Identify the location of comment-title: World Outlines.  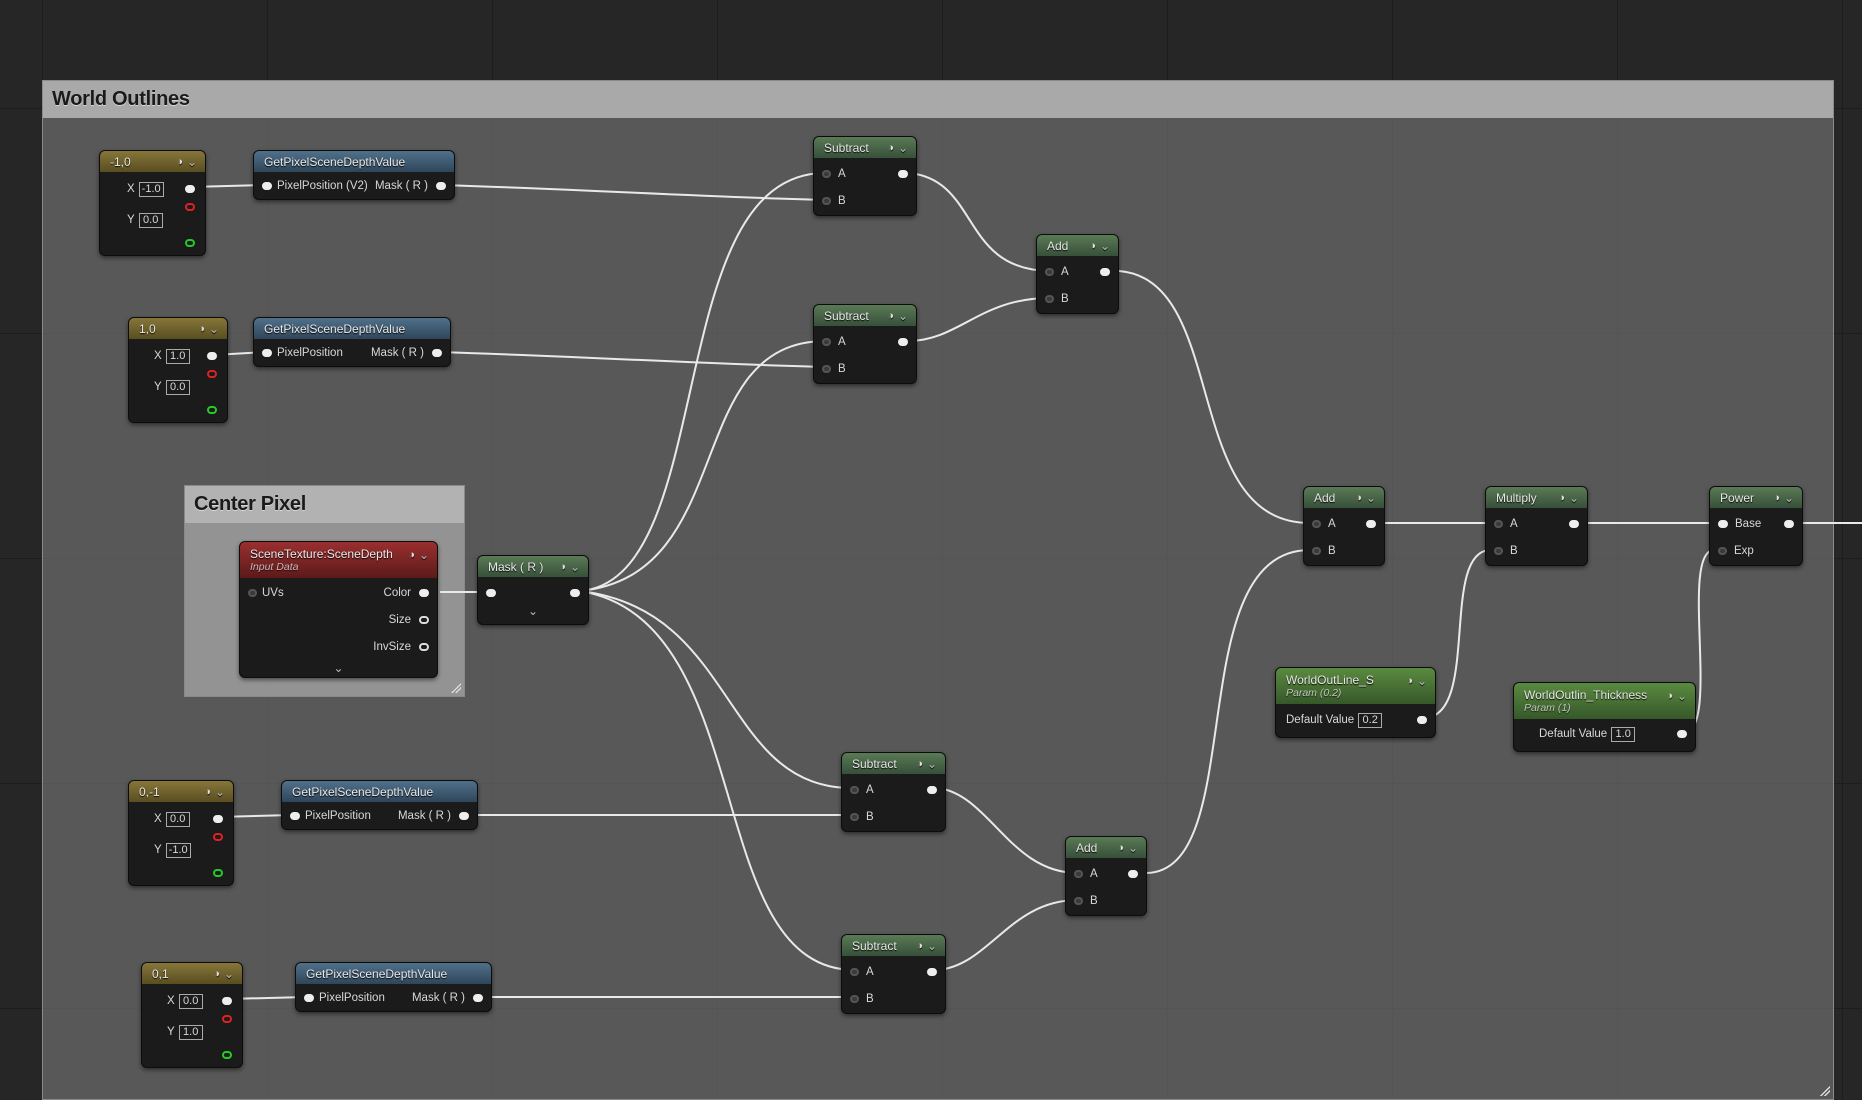
(938, 99).